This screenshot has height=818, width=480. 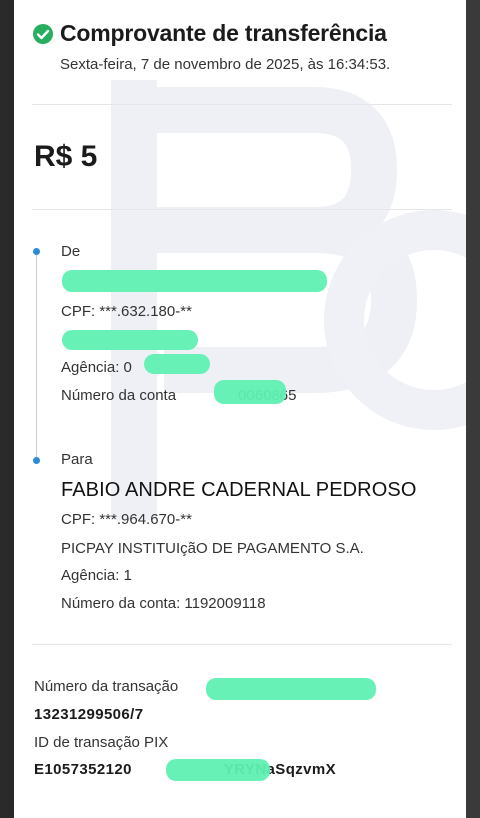 I want to click on to-conta: Número da conta: 1192009118, so click(x=163, y=603).